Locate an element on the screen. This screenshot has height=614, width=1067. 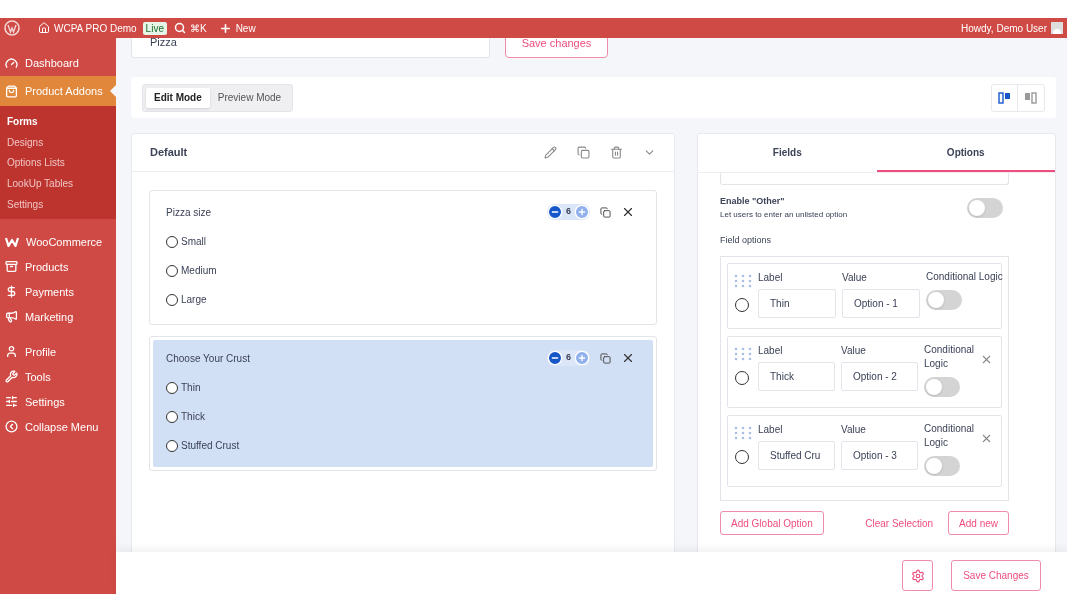
greeting: Howdy, Demo User is located at coordinates (1004, 28).